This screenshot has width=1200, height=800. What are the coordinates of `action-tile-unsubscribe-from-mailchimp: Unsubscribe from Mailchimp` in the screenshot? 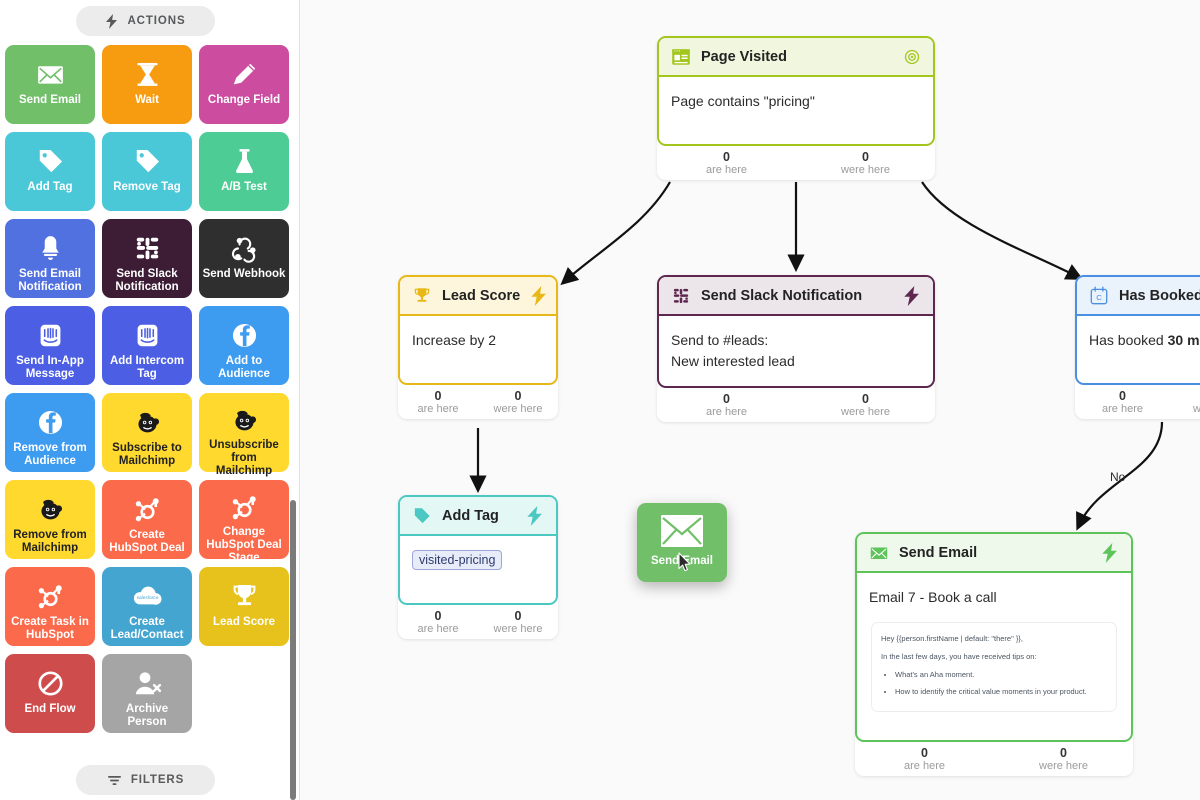 It's located at (244, 435).